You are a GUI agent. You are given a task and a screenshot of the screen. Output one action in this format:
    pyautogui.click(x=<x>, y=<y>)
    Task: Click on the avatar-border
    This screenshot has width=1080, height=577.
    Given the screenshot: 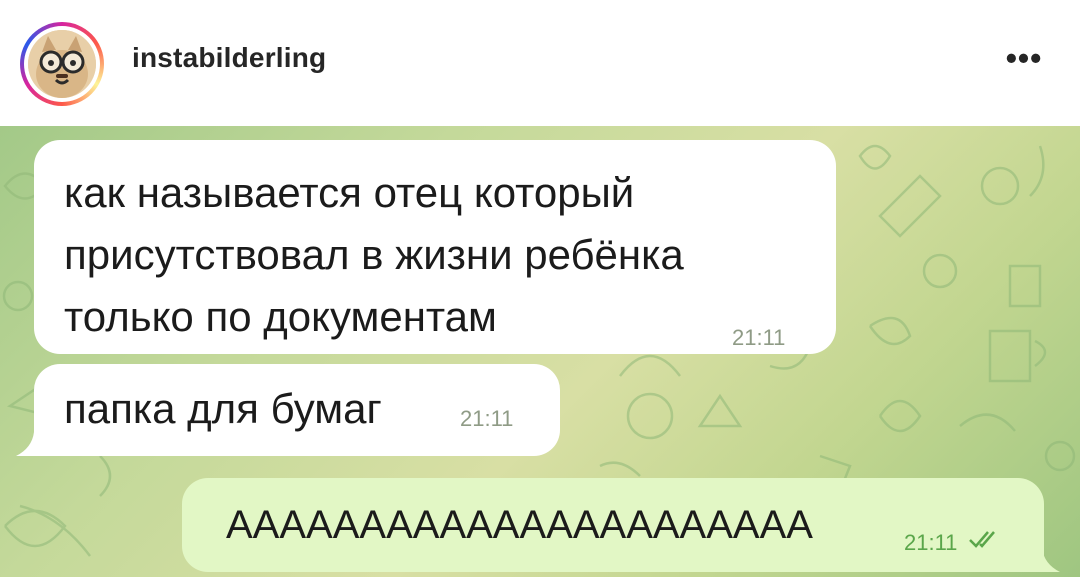 What is the action you would take?
    pyautogui.click(x=62, y=64)
    